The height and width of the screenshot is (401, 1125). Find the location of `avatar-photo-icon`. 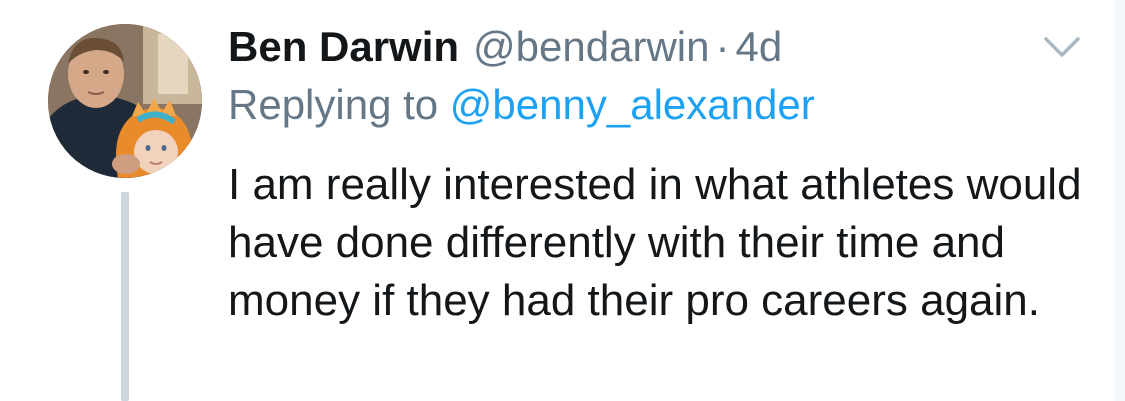

avatar-photo-icon is located at coordinates (125, 101).